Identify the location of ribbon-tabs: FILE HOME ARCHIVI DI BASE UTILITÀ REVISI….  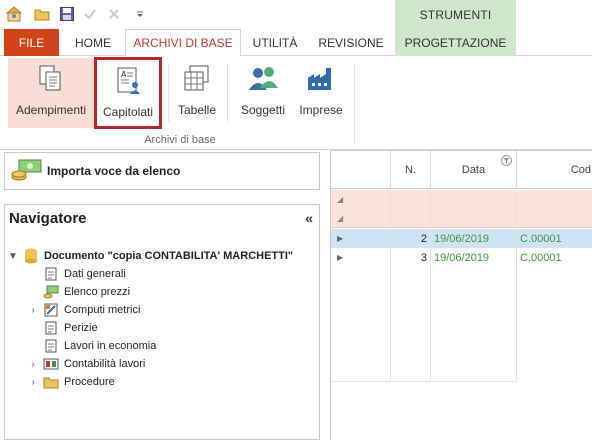
(296, 43).